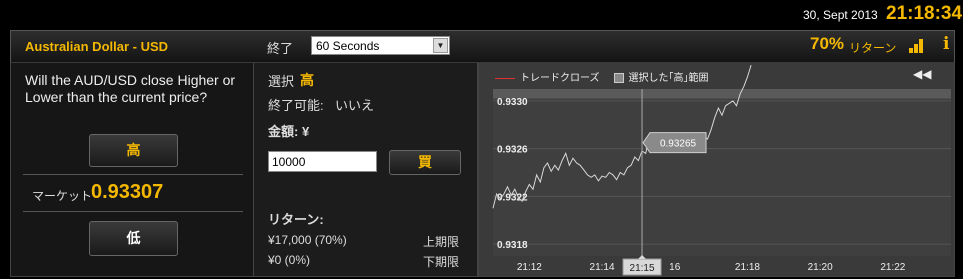 Image resolution: width=963 pixels, height=279 pixels. Describe the element at coordinates (678, 144) in the screenshot. I see `strike-price-label: 0.93265` at that location.